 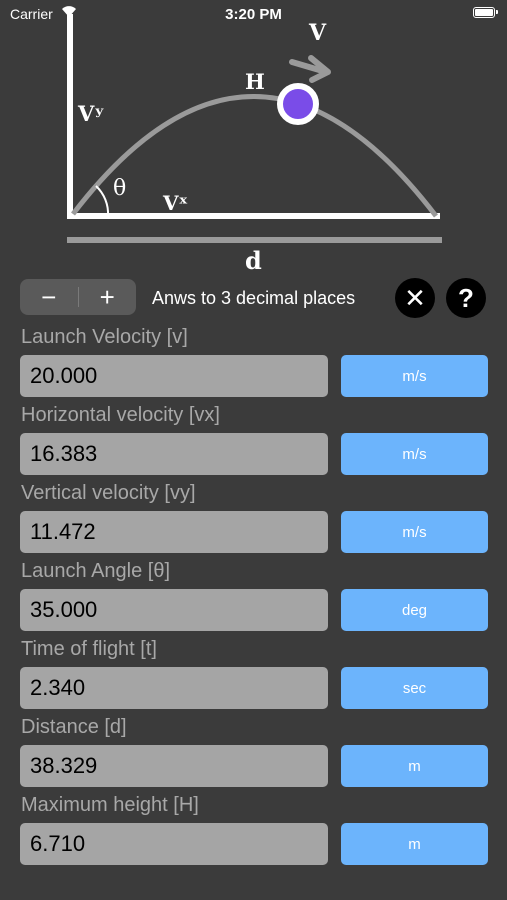 I want to click on field-launch-angle: Launch Angle [θ] deg, so click(x=253, y=595).